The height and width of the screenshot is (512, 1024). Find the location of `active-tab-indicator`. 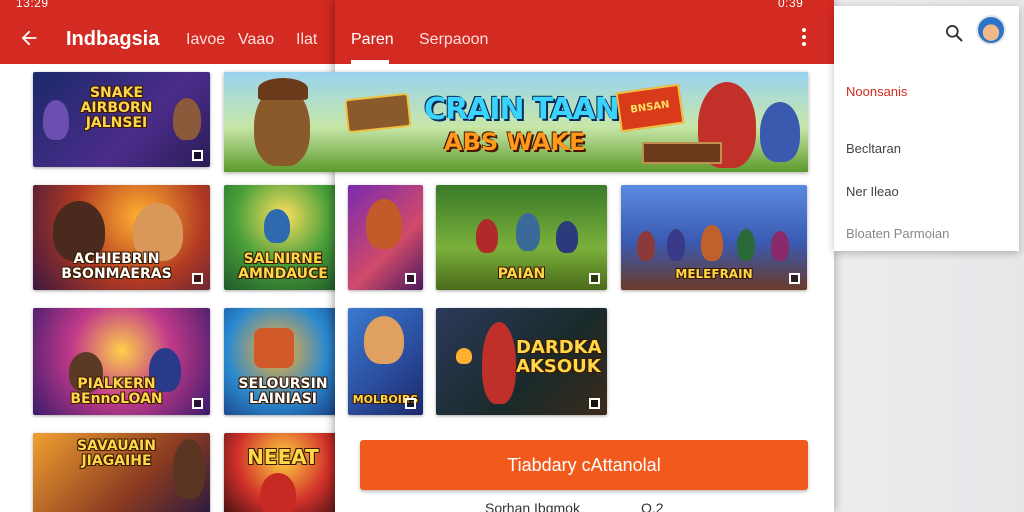

active-tab-indicator is located at coordinates (370, 62).